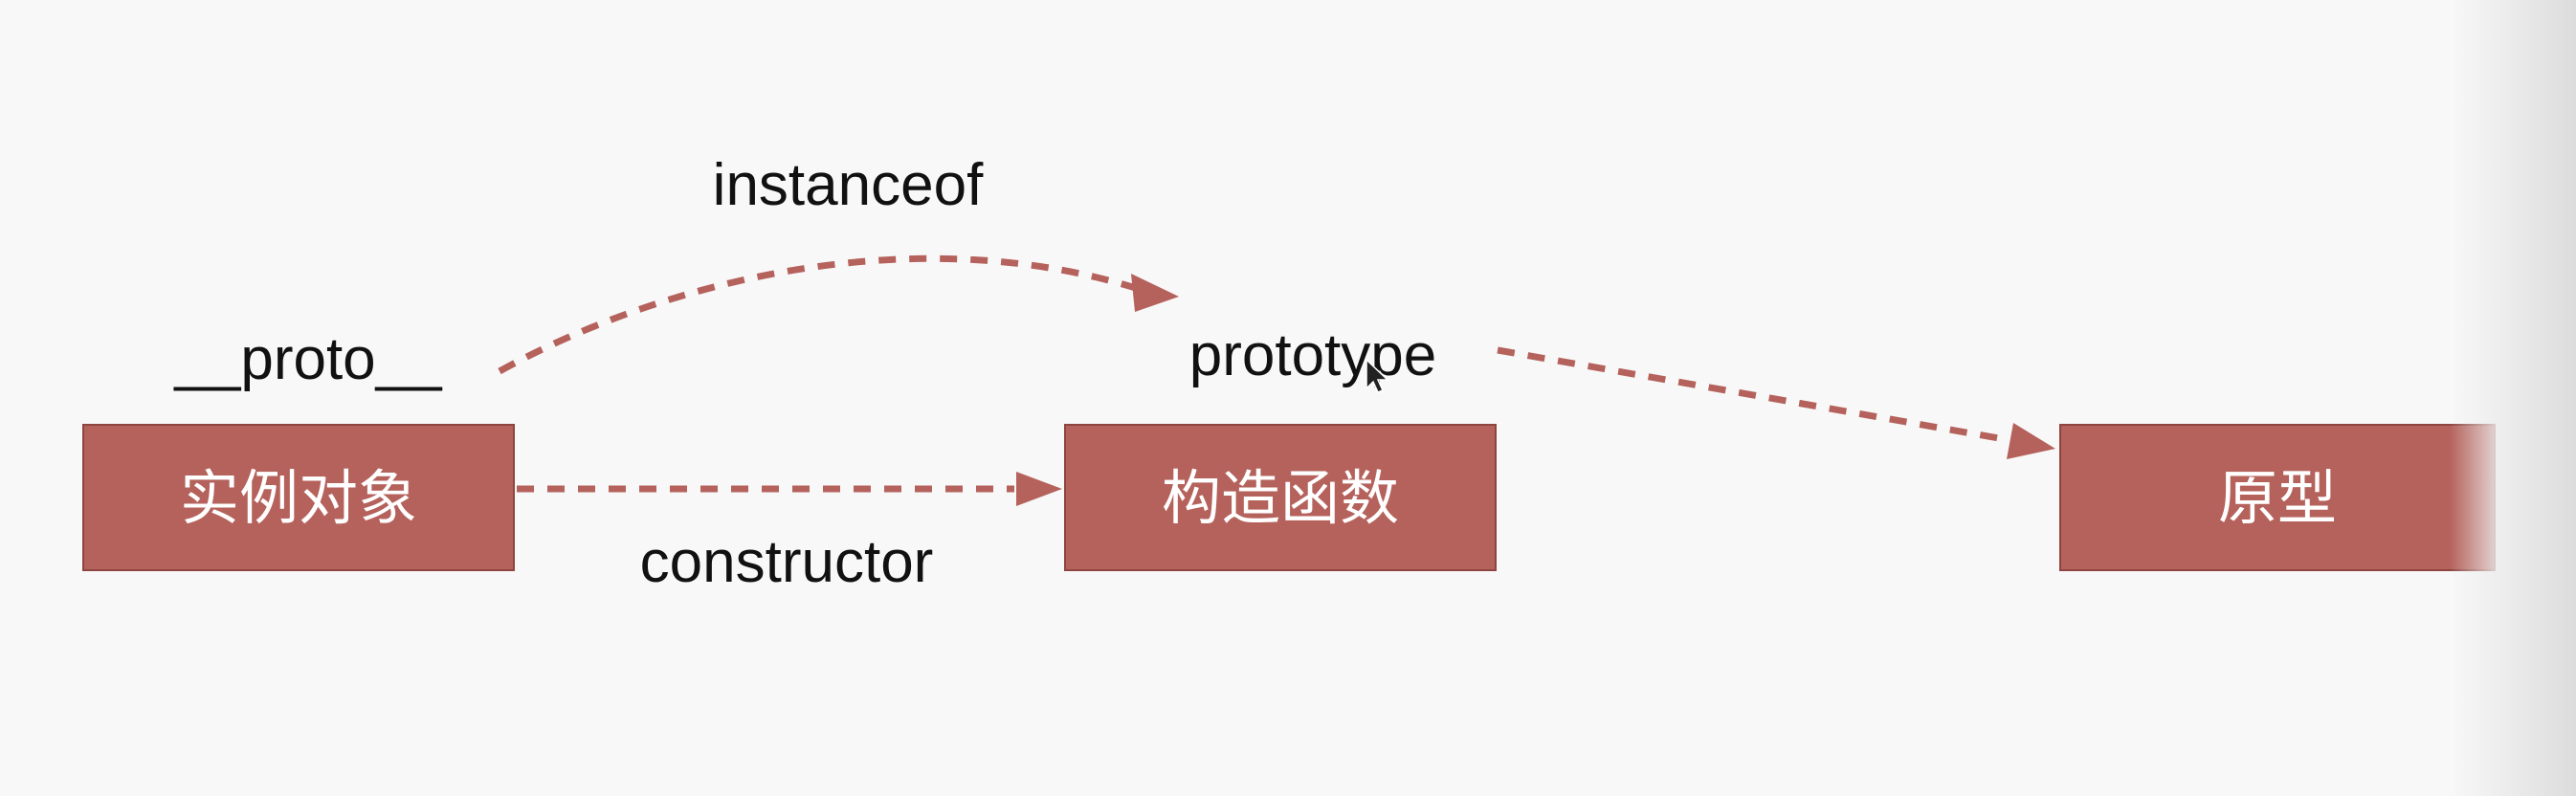 This screenshot has height=796, width=2576. I want to click on edge-prototype-line, so click(1753, 395).